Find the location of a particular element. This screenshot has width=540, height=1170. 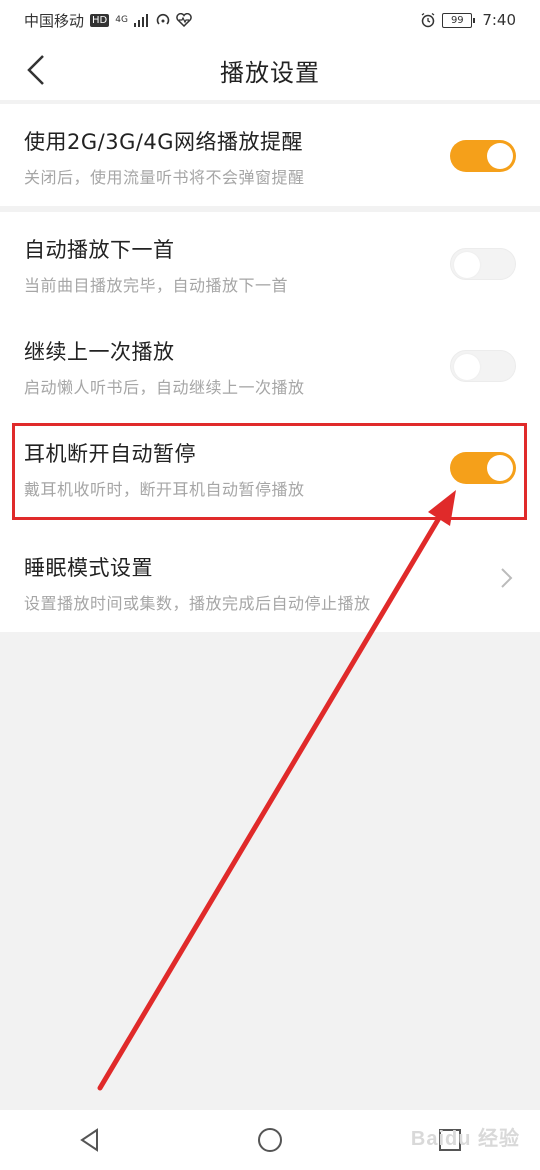

setting-row-network-reminder: 使用2G/3G/4G网络播放提醒 关闭后，使用流量听书将不会弹窗提醒 is located at coordinates (270, 155).